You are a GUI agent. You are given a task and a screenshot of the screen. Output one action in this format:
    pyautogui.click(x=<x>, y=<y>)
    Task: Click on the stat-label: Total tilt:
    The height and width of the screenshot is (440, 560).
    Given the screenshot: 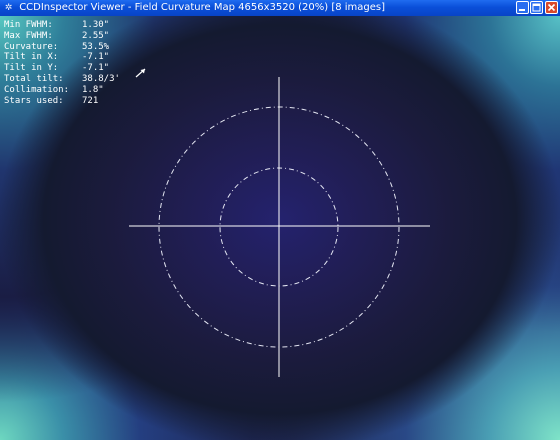 What is the action you would take?
    pyautogui.click(x=34, y=78)
    